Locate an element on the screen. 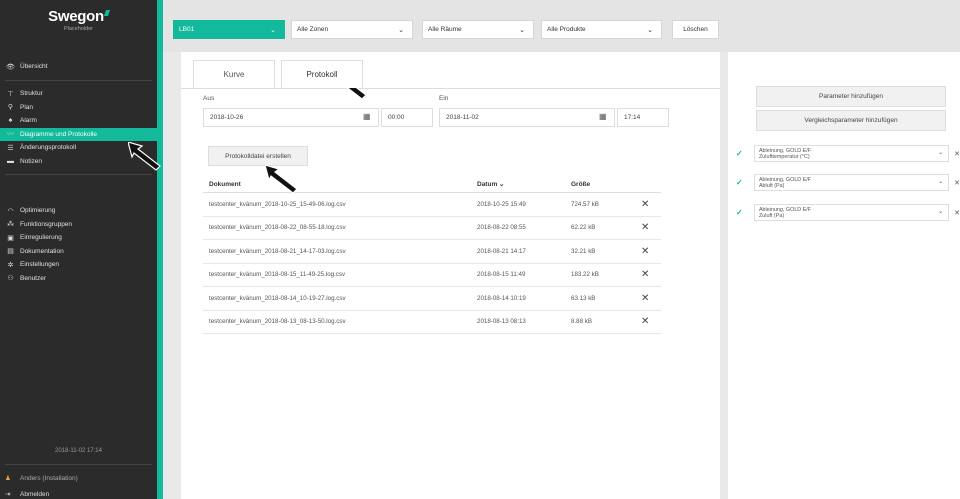  tab-divider is located at coordinates (450, 88).